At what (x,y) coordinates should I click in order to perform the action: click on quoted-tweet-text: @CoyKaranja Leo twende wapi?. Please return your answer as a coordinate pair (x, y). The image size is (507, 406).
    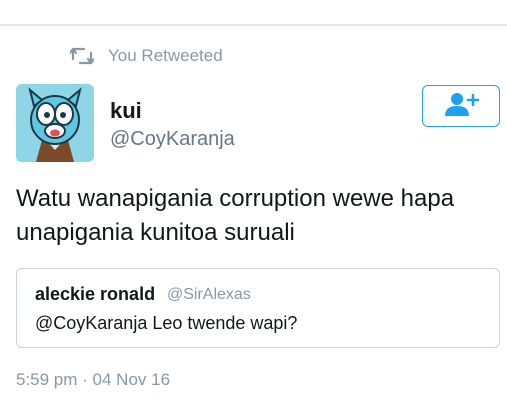
    Looking at the image, I should click on (166, 323).